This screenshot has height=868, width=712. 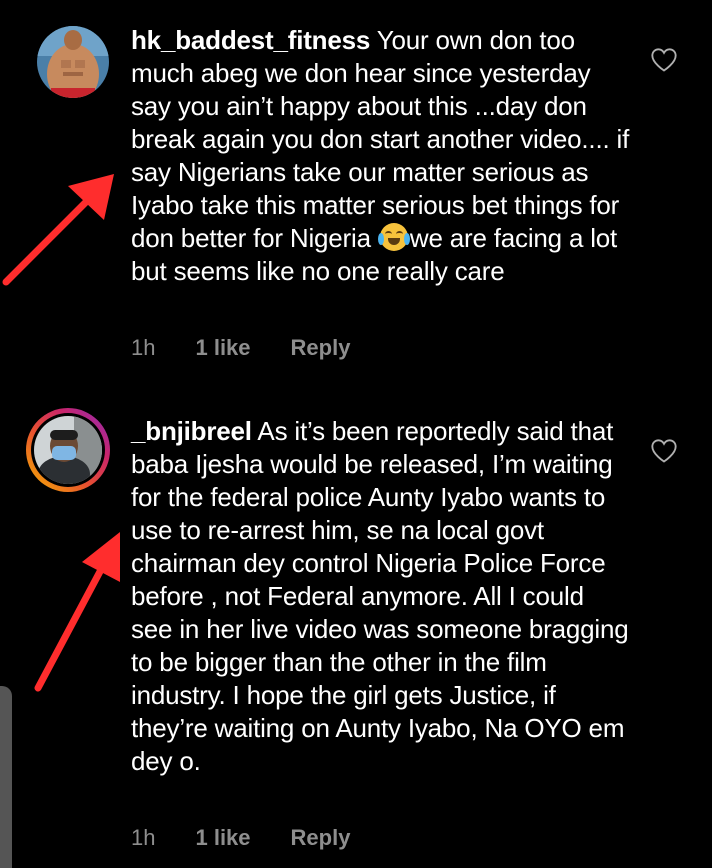 I want to click on comment-username: _bnjibreel, so click(x=191, y=431).